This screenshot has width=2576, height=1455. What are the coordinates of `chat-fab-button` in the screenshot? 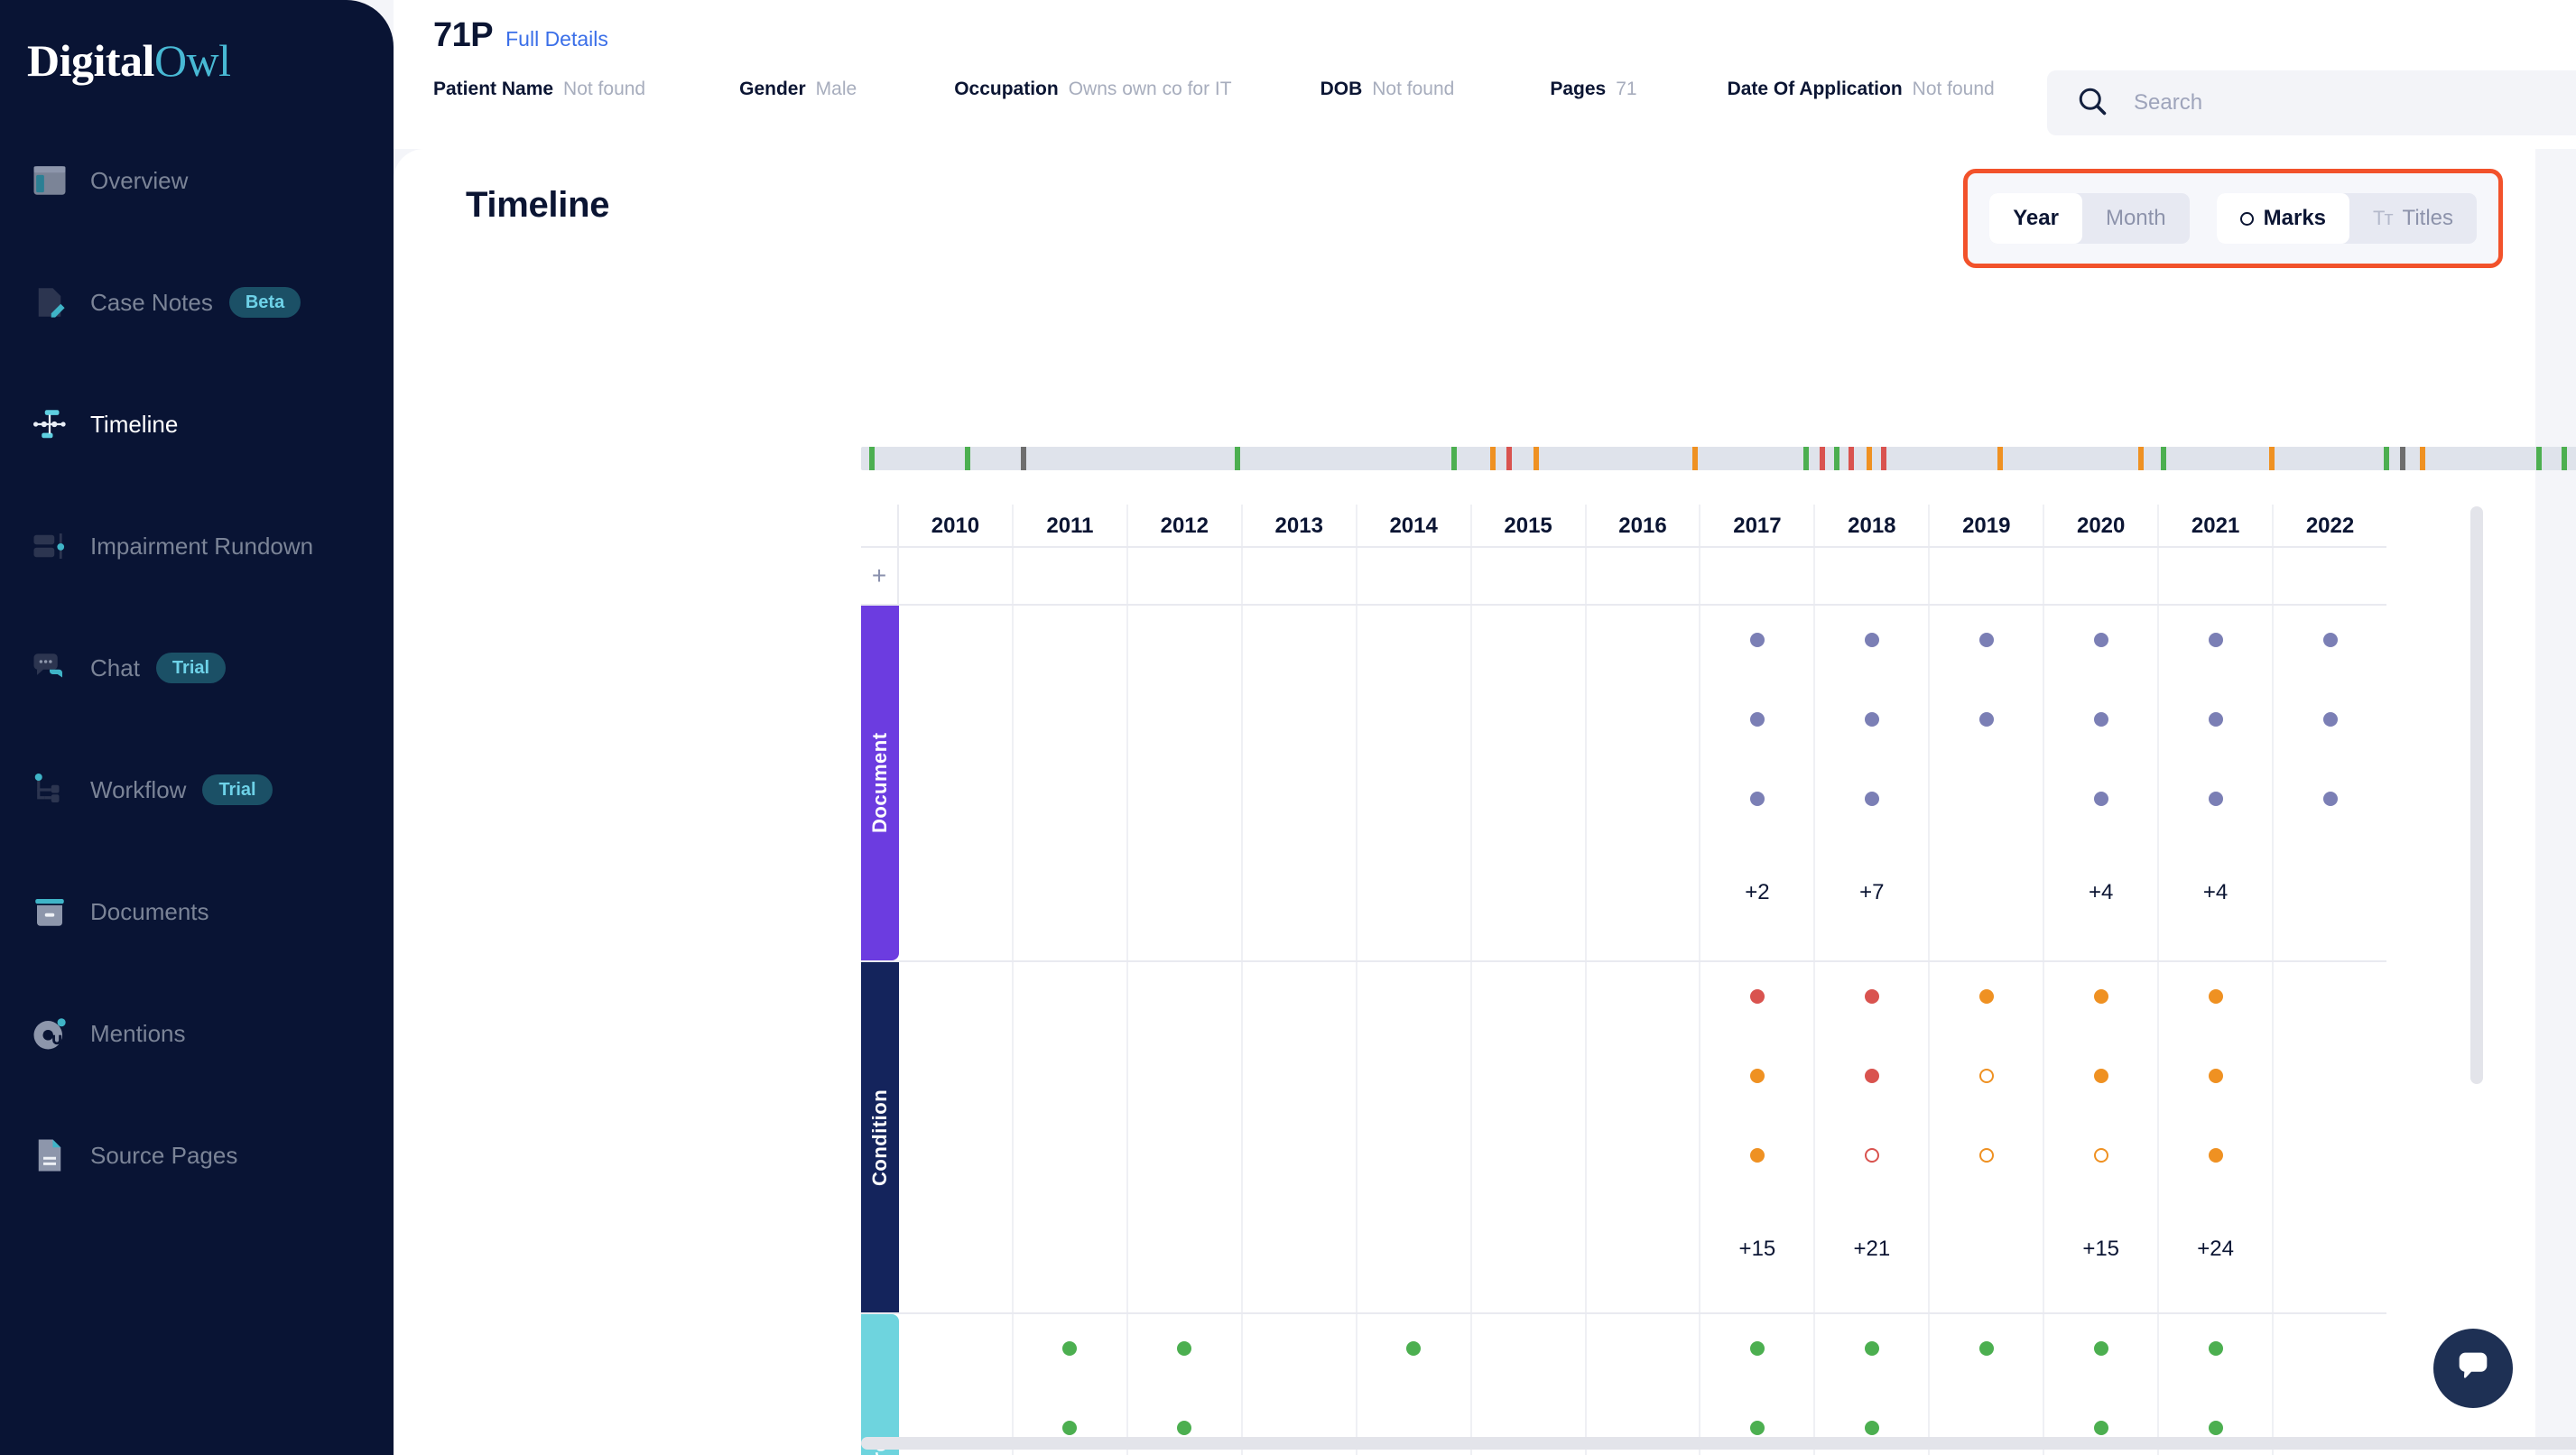 It's located at (2473, 1369).